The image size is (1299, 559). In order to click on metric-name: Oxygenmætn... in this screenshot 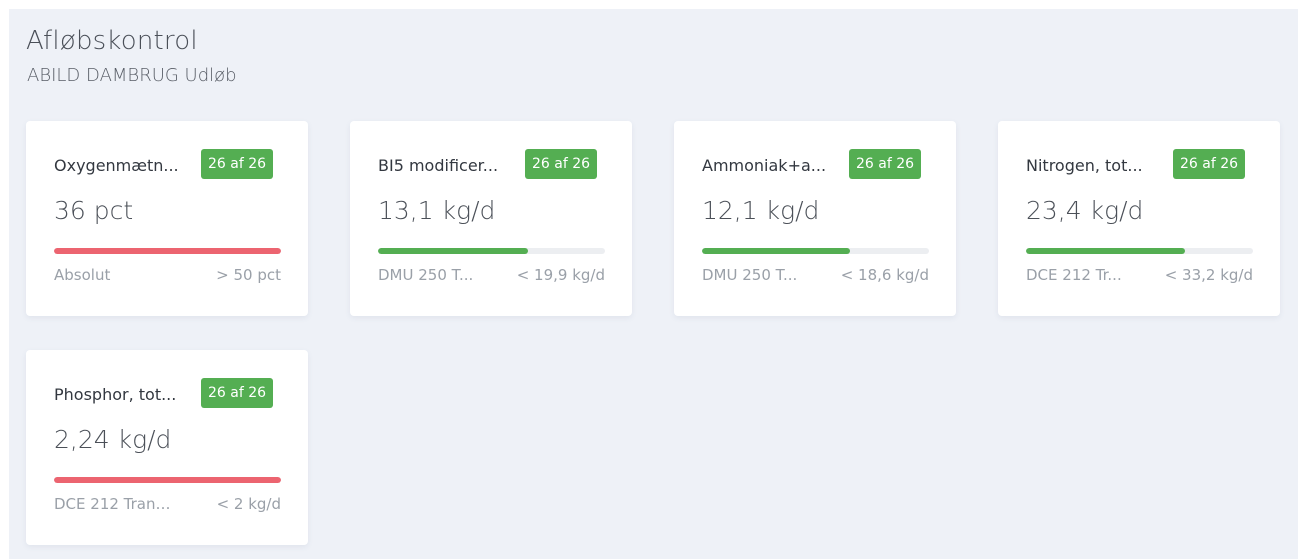, I will do `click(116, 165)`.